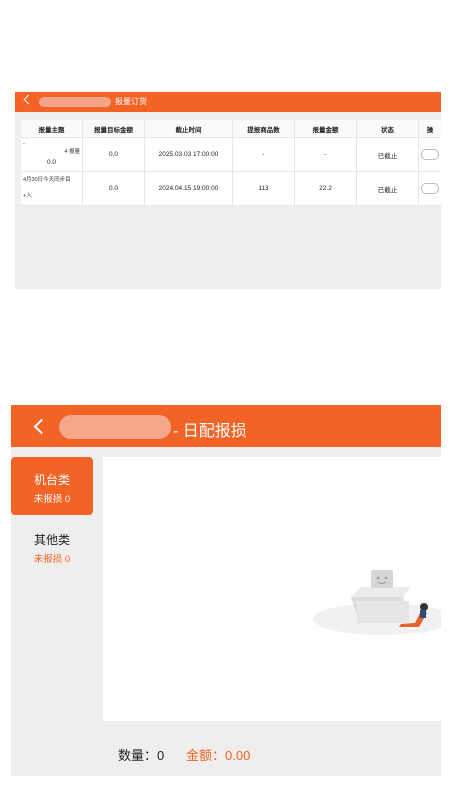 The width and height of the screenshot is (450, 800). What do you see at coordinates (51, 540) in the screenshot?
I see `category-name: 其他类` at bounding box center [51, 540].